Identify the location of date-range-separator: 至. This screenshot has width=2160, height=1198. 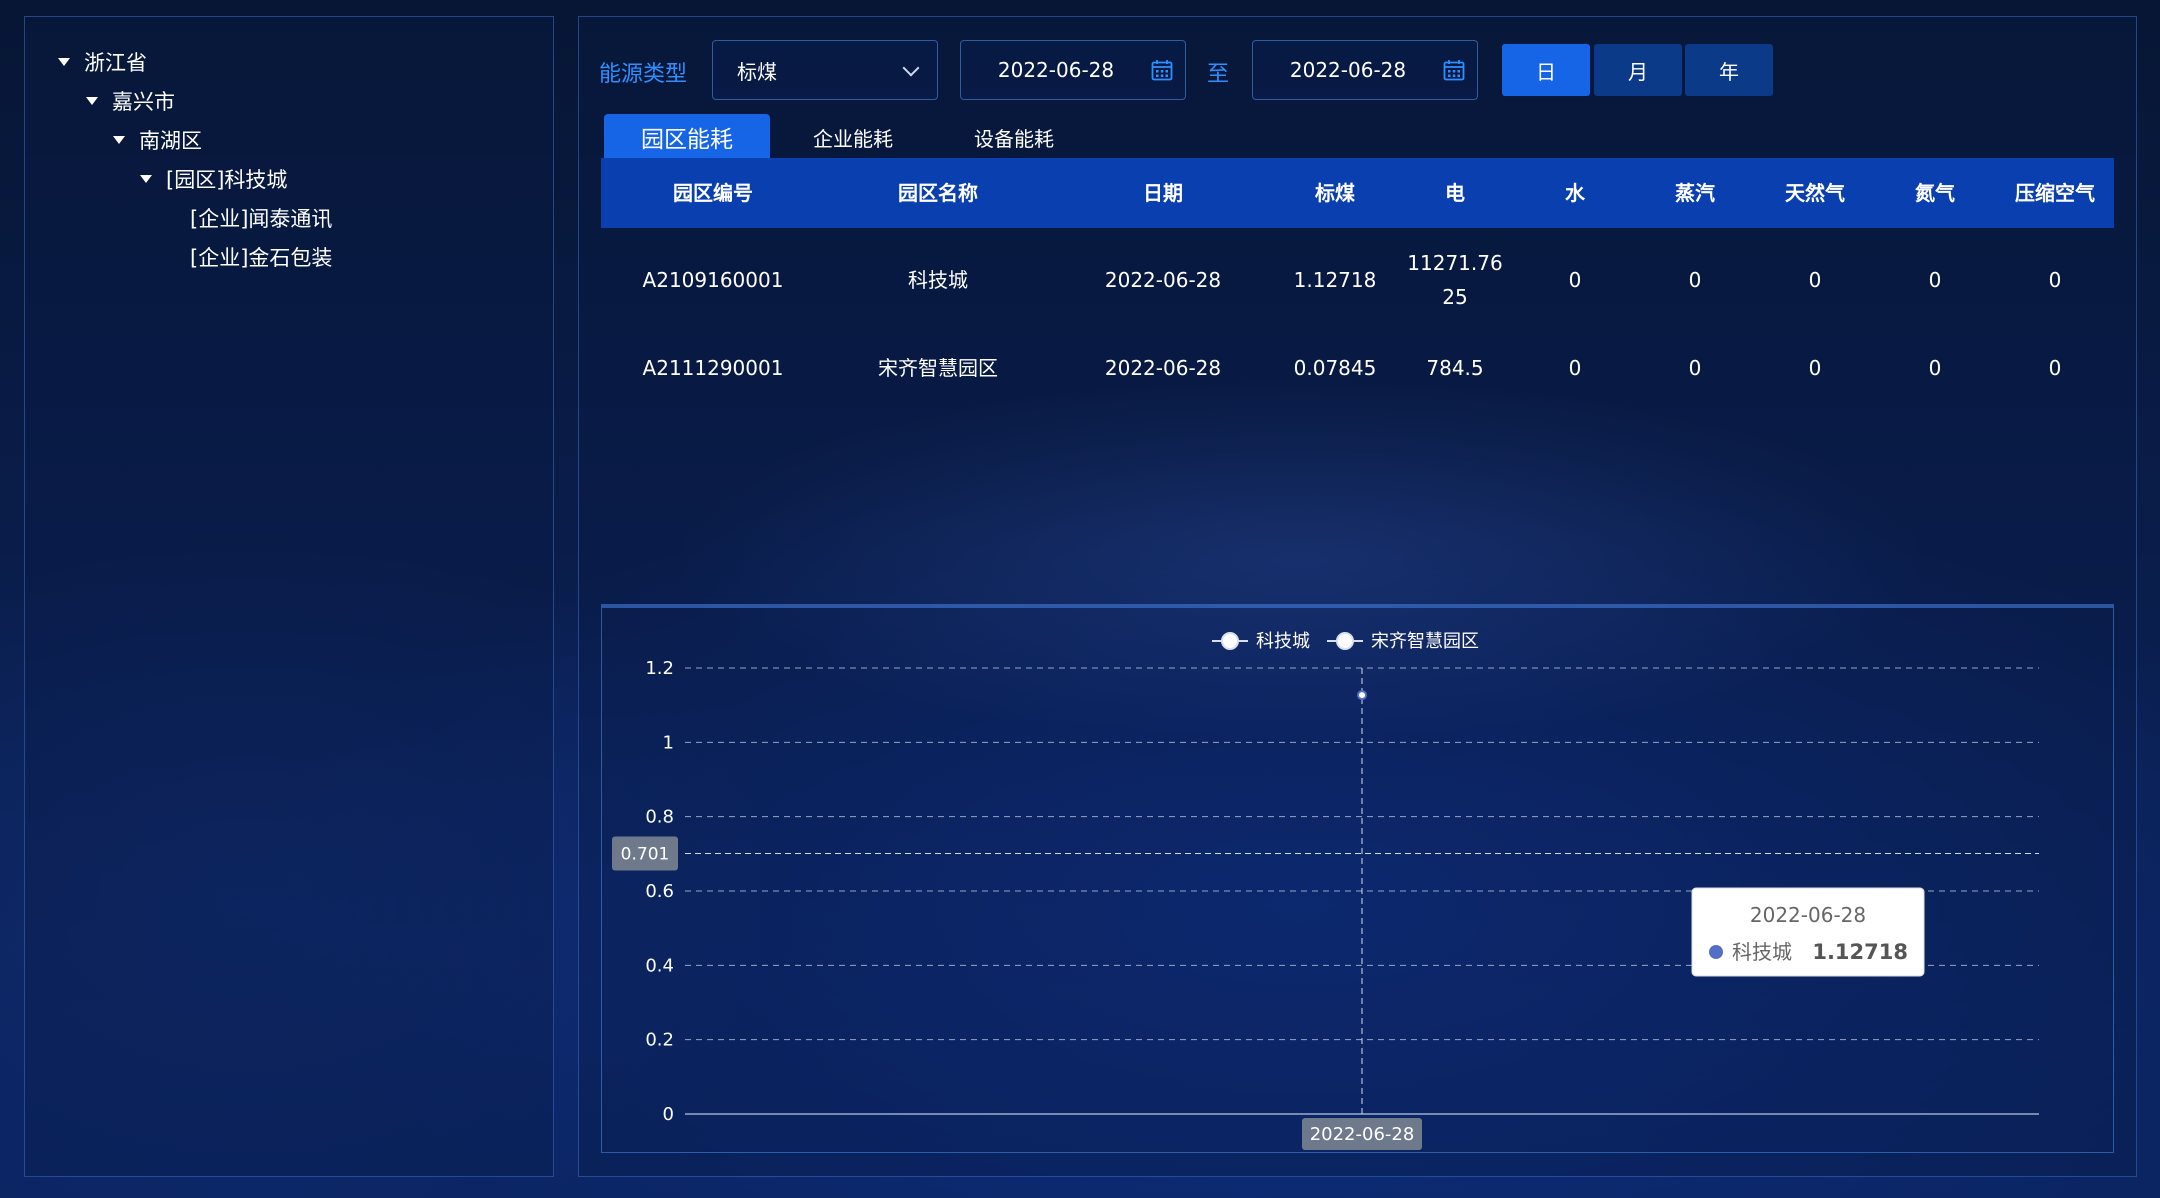
(1218, 74).